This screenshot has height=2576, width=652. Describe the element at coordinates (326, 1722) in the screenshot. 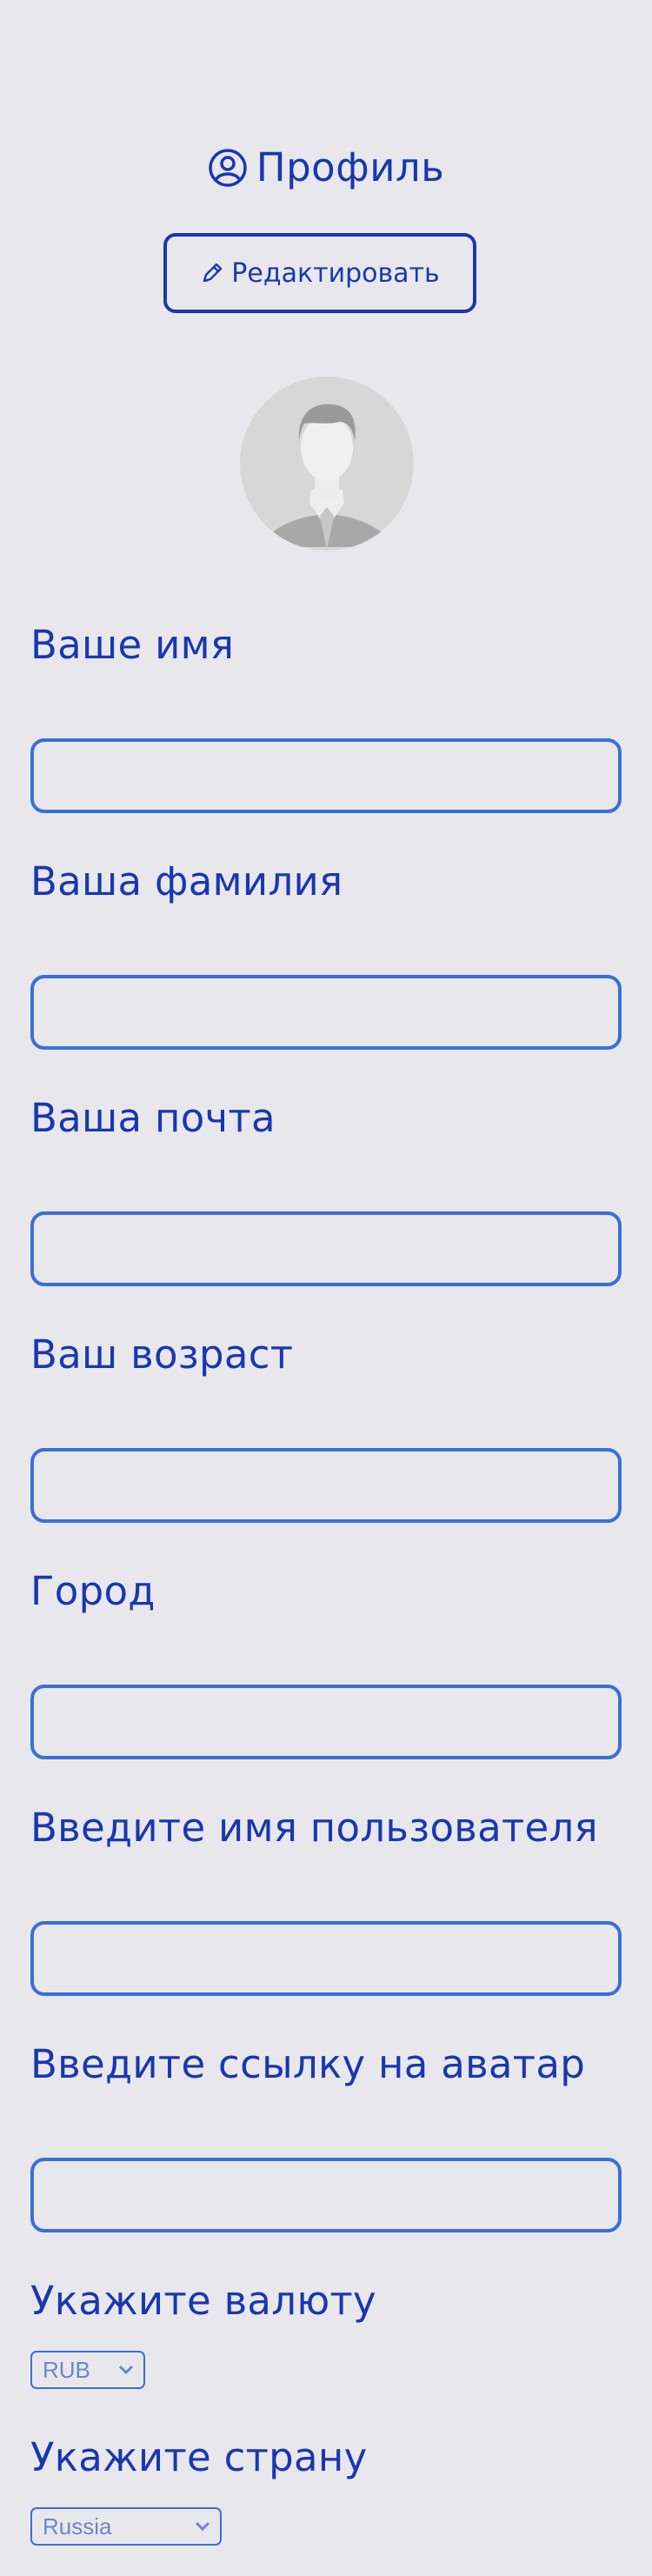

I see `city-input` at that location.